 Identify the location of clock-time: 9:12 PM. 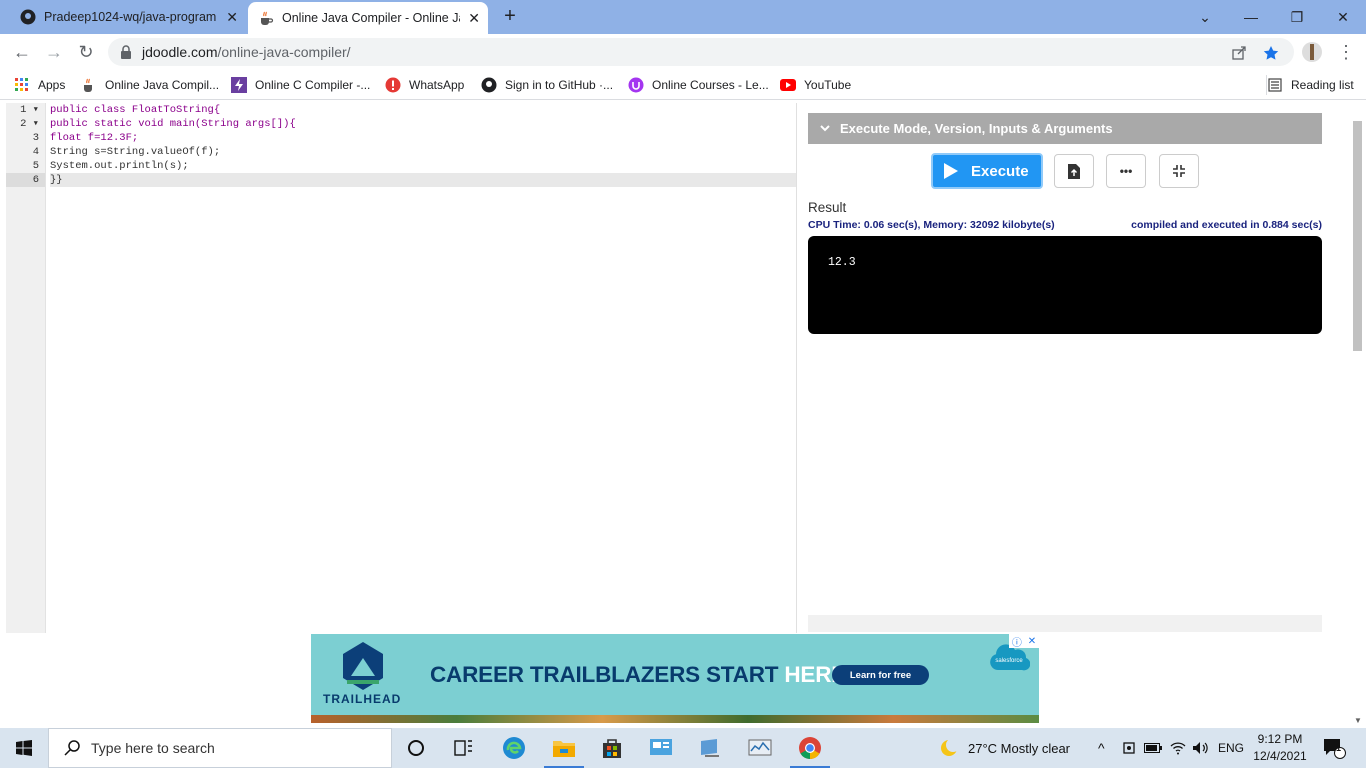
(1280, 739).